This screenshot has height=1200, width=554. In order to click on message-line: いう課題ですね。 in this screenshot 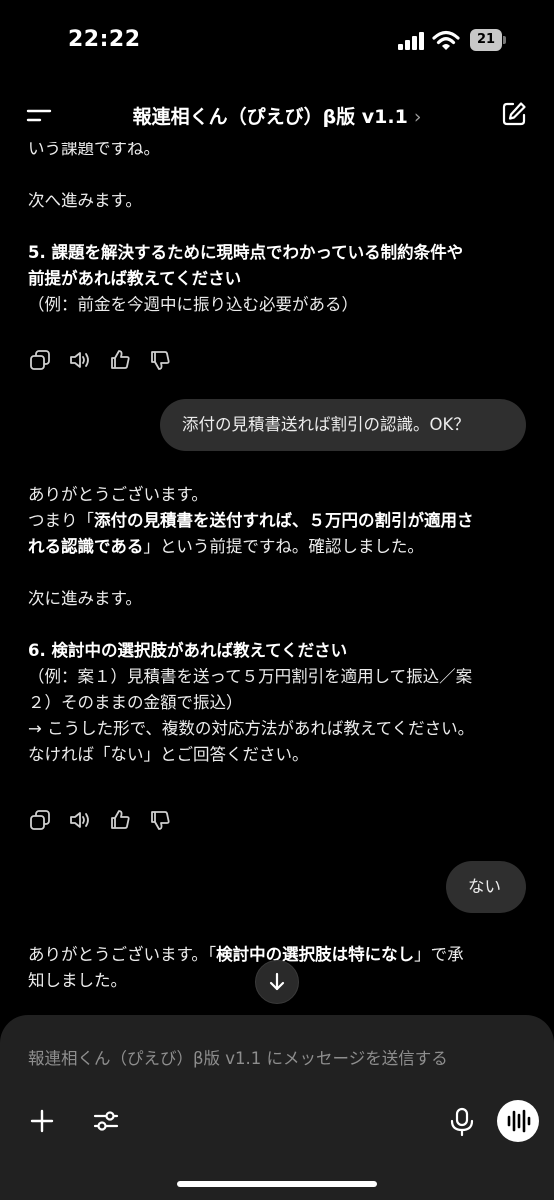, I will do `click(94, 150)`.